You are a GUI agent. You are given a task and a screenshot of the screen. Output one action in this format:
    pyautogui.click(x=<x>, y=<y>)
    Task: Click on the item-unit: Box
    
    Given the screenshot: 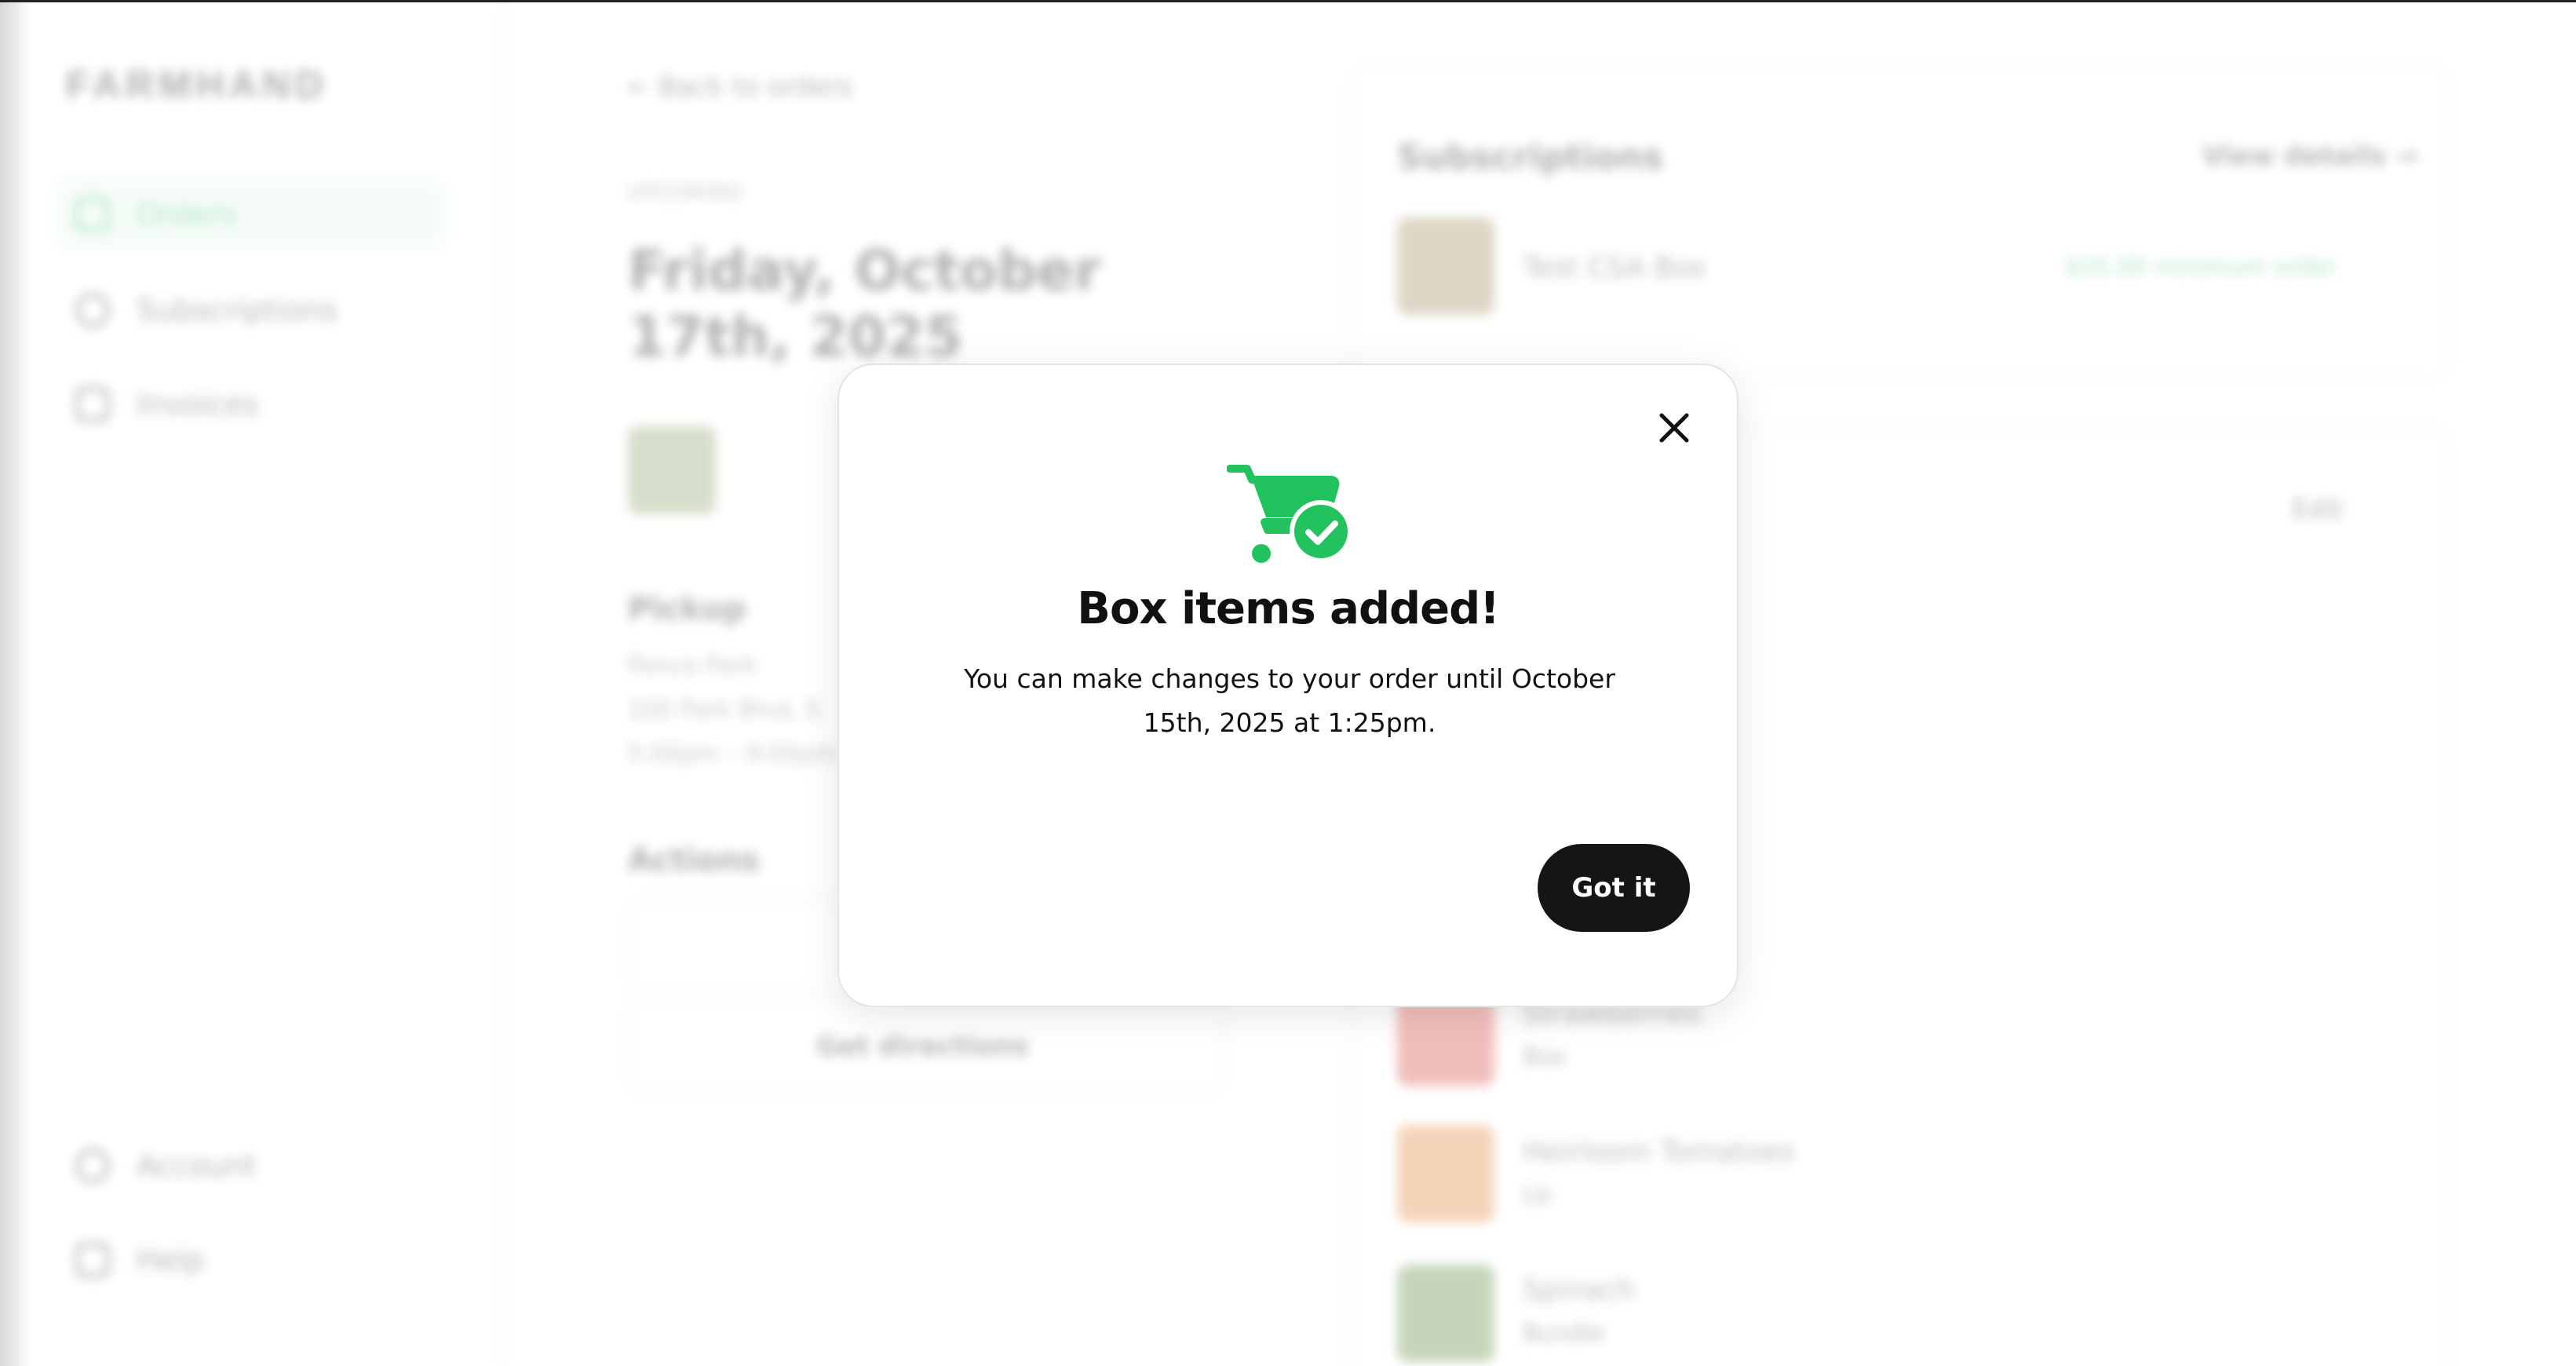 What is the action you would take?
    pyautogui.click(x=1545, y=1057)
    